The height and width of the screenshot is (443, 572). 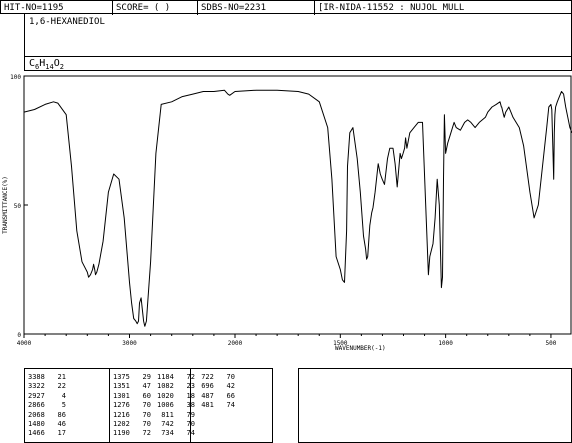 What do you see at coordinates (360, 348) in the screenshot?
I see `x-axis-label: WAVENUMBER(-1)` at bounding box center [360, 348].